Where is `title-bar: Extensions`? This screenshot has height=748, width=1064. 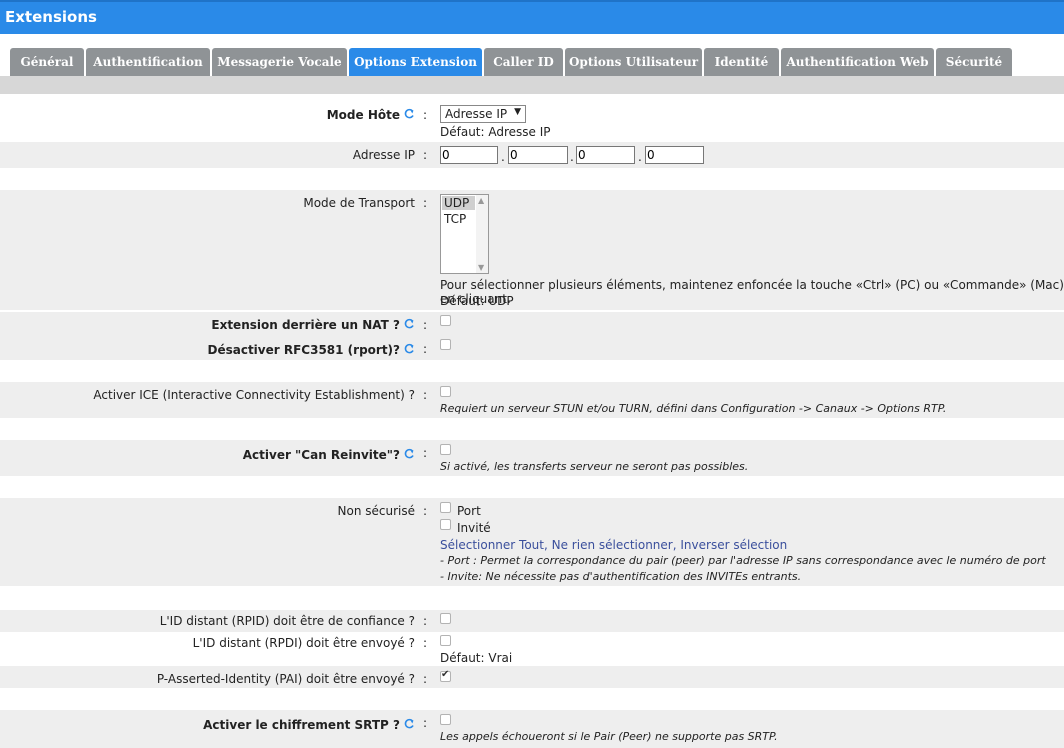 title-bar: Extensions is located at coordinates (532, 17).